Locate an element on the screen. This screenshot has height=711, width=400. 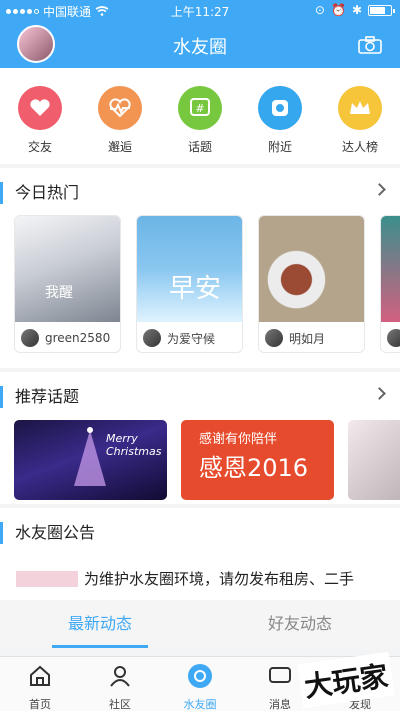
location-icon is located at coordinates (280, 108).